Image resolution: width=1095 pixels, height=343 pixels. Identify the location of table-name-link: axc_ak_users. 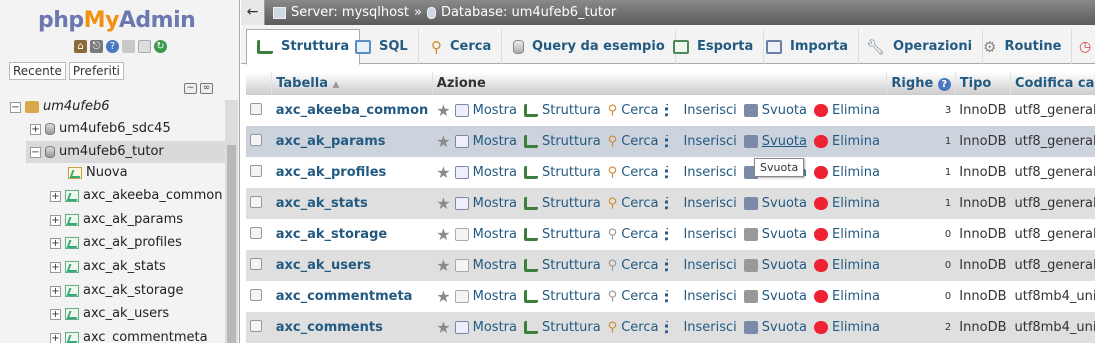
(323, 265).